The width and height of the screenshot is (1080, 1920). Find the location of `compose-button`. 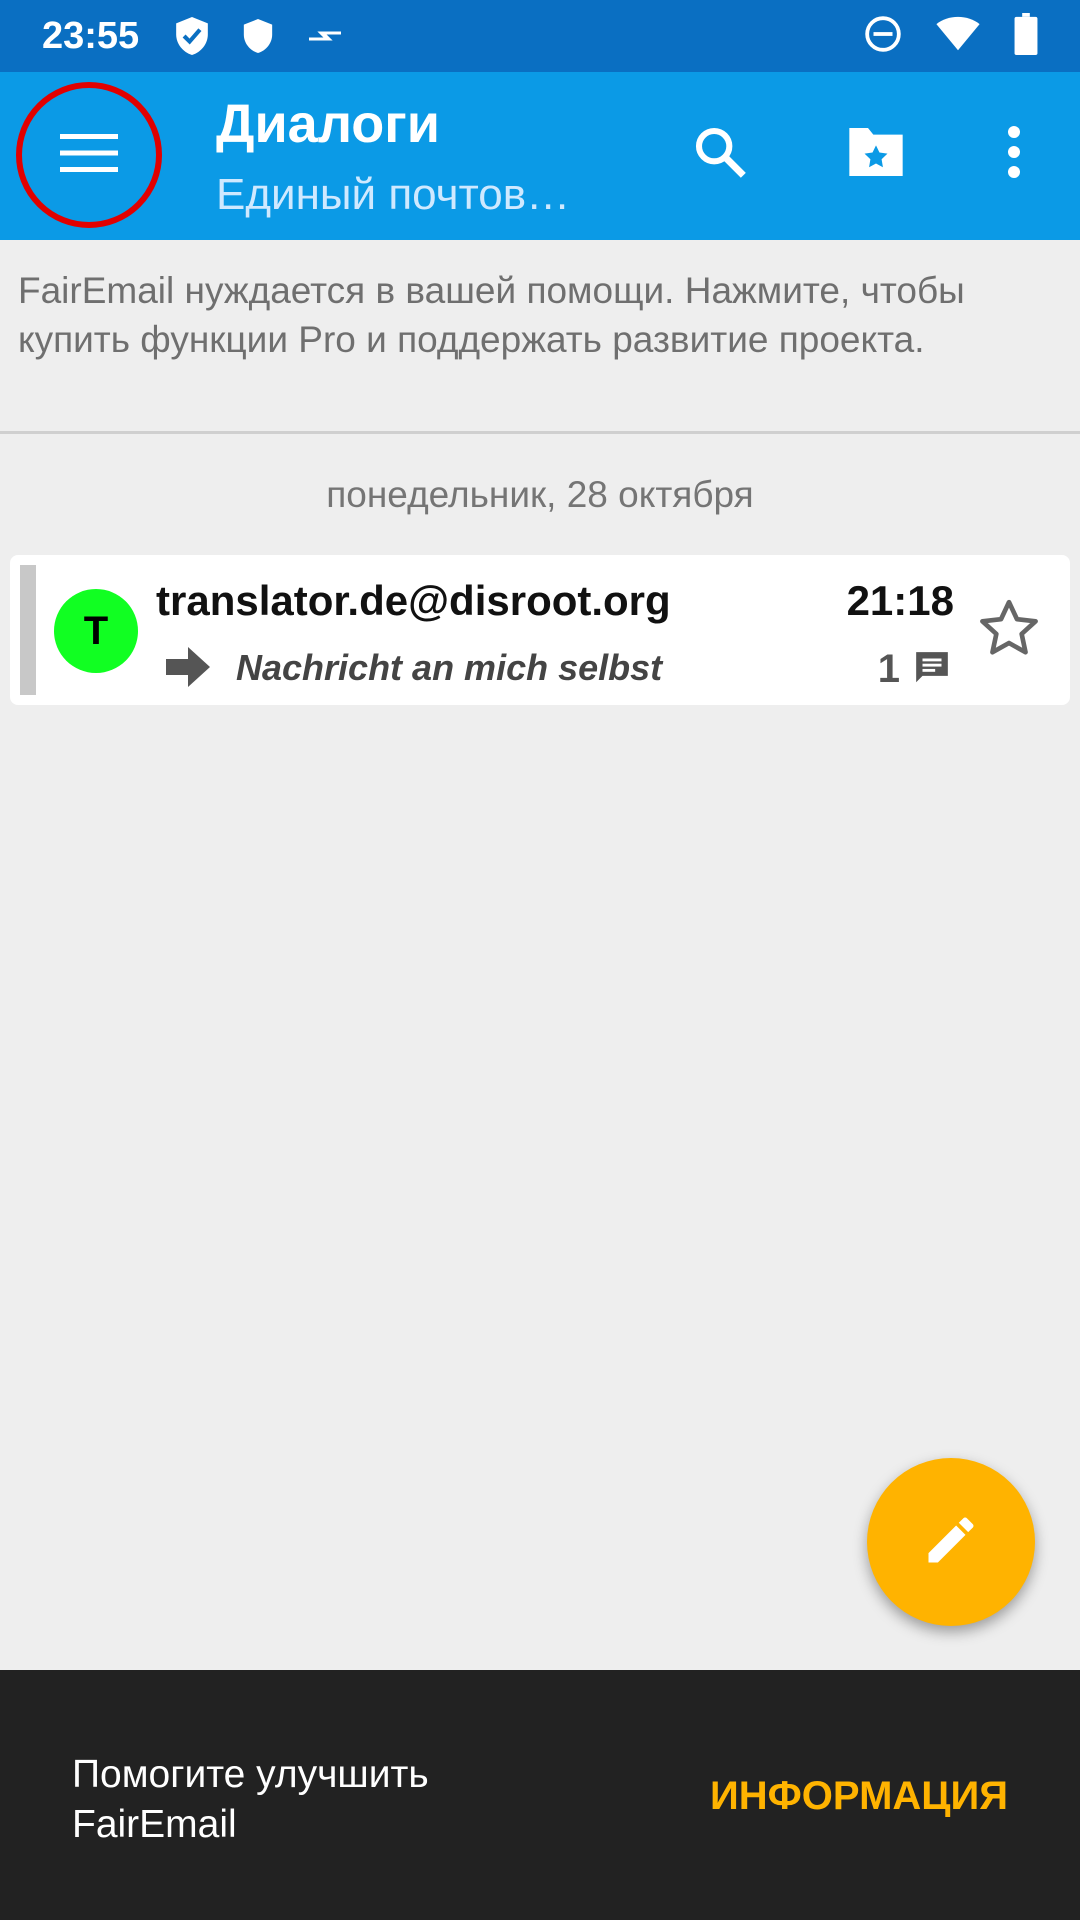

compose-button is located at coordinates (951, 1542).